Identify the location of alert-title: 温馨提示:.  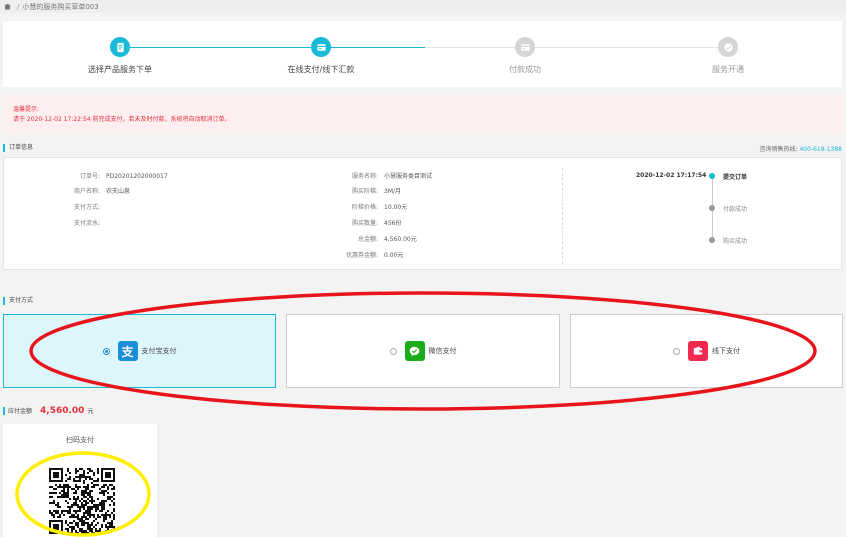
(26, 109).